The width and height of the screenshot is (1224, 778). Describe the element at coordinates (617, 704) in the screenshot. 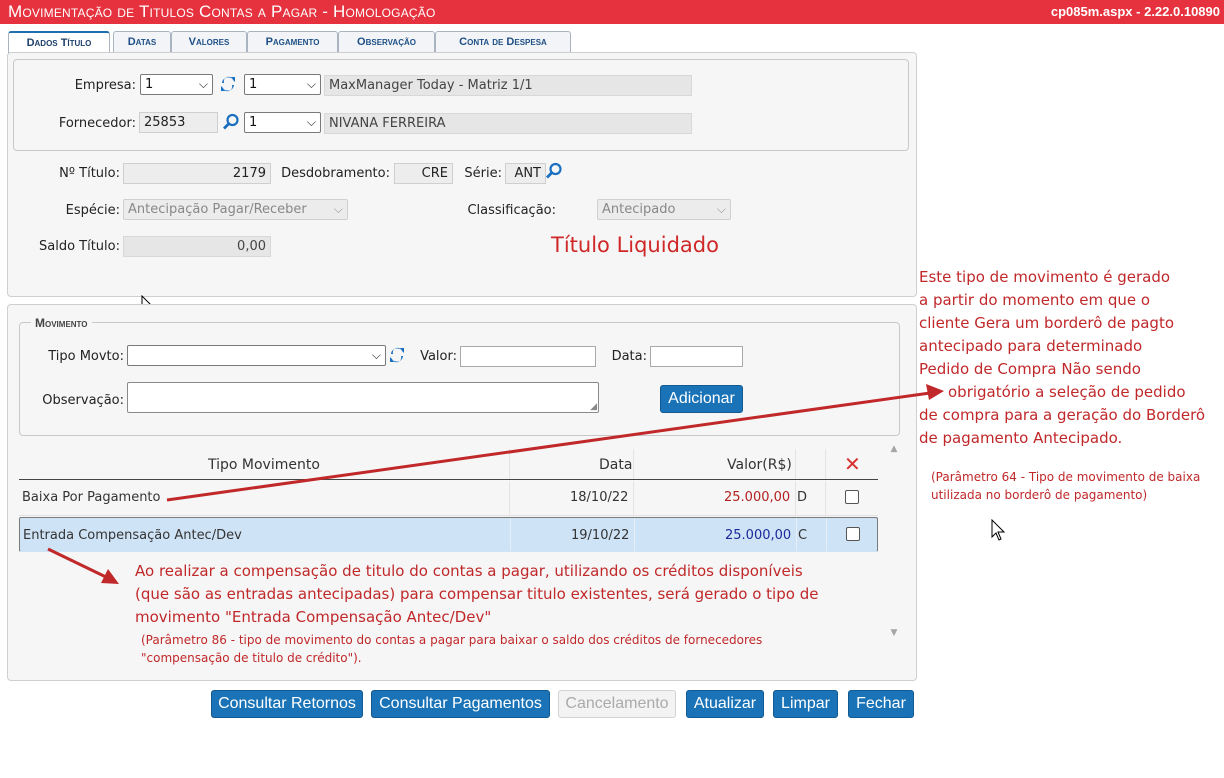

I see `cancelamento-button: Cancelamento` at that location.